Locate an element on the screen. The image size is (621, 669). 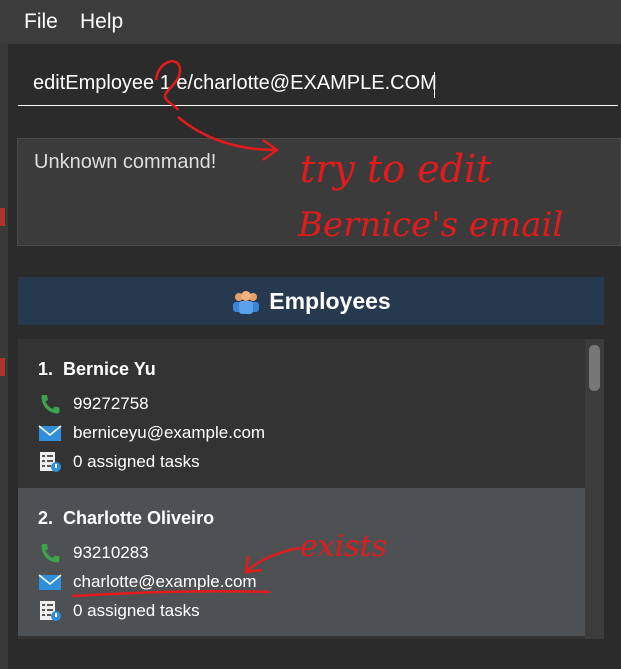
email-row: berniceyu@example.com is located at coordinates (151, 433).